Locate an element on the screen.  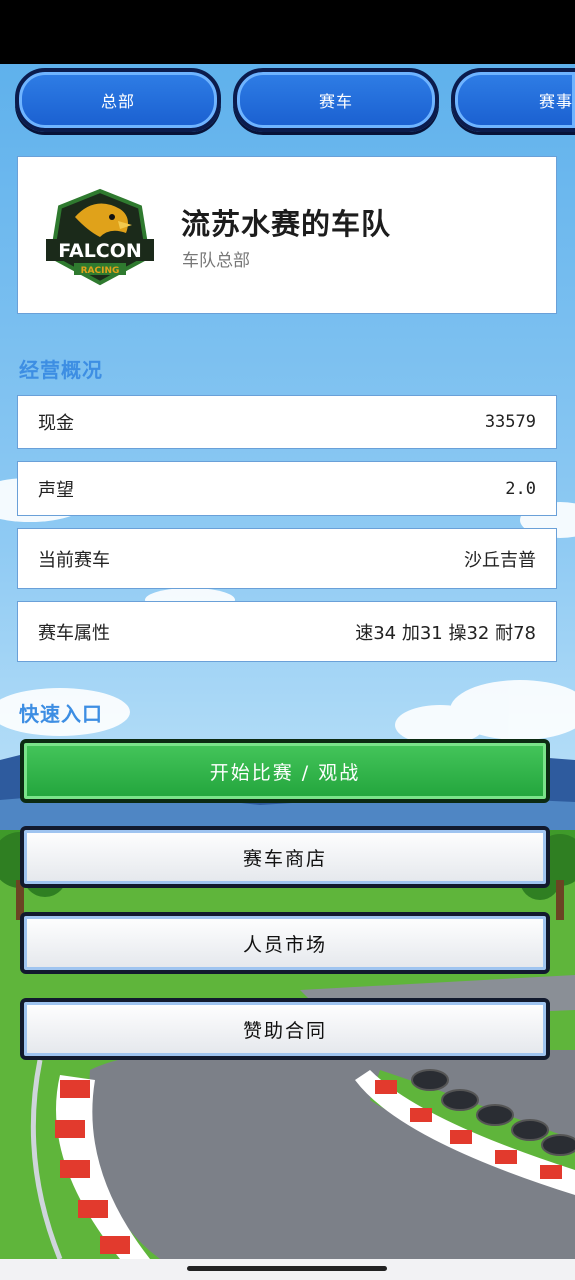
stat-value: 33579 is located at coordinates (510, 422).